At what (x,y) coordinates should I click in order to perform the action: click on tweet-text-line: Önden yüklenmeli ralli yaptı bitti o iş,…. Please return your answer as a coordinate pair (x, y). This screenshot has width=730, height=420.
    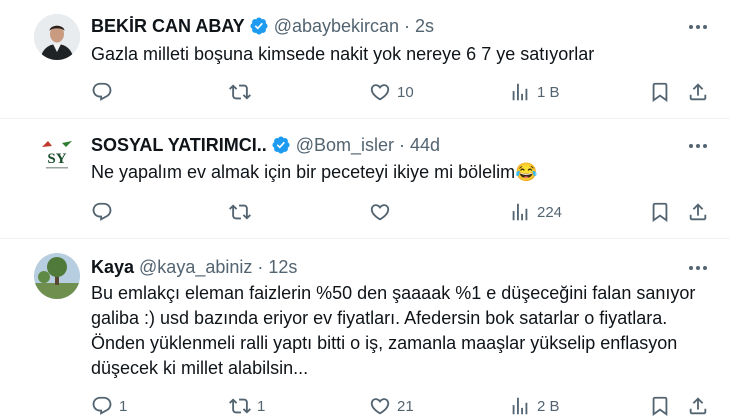
    Looking at the image, I should click on (384, 343).